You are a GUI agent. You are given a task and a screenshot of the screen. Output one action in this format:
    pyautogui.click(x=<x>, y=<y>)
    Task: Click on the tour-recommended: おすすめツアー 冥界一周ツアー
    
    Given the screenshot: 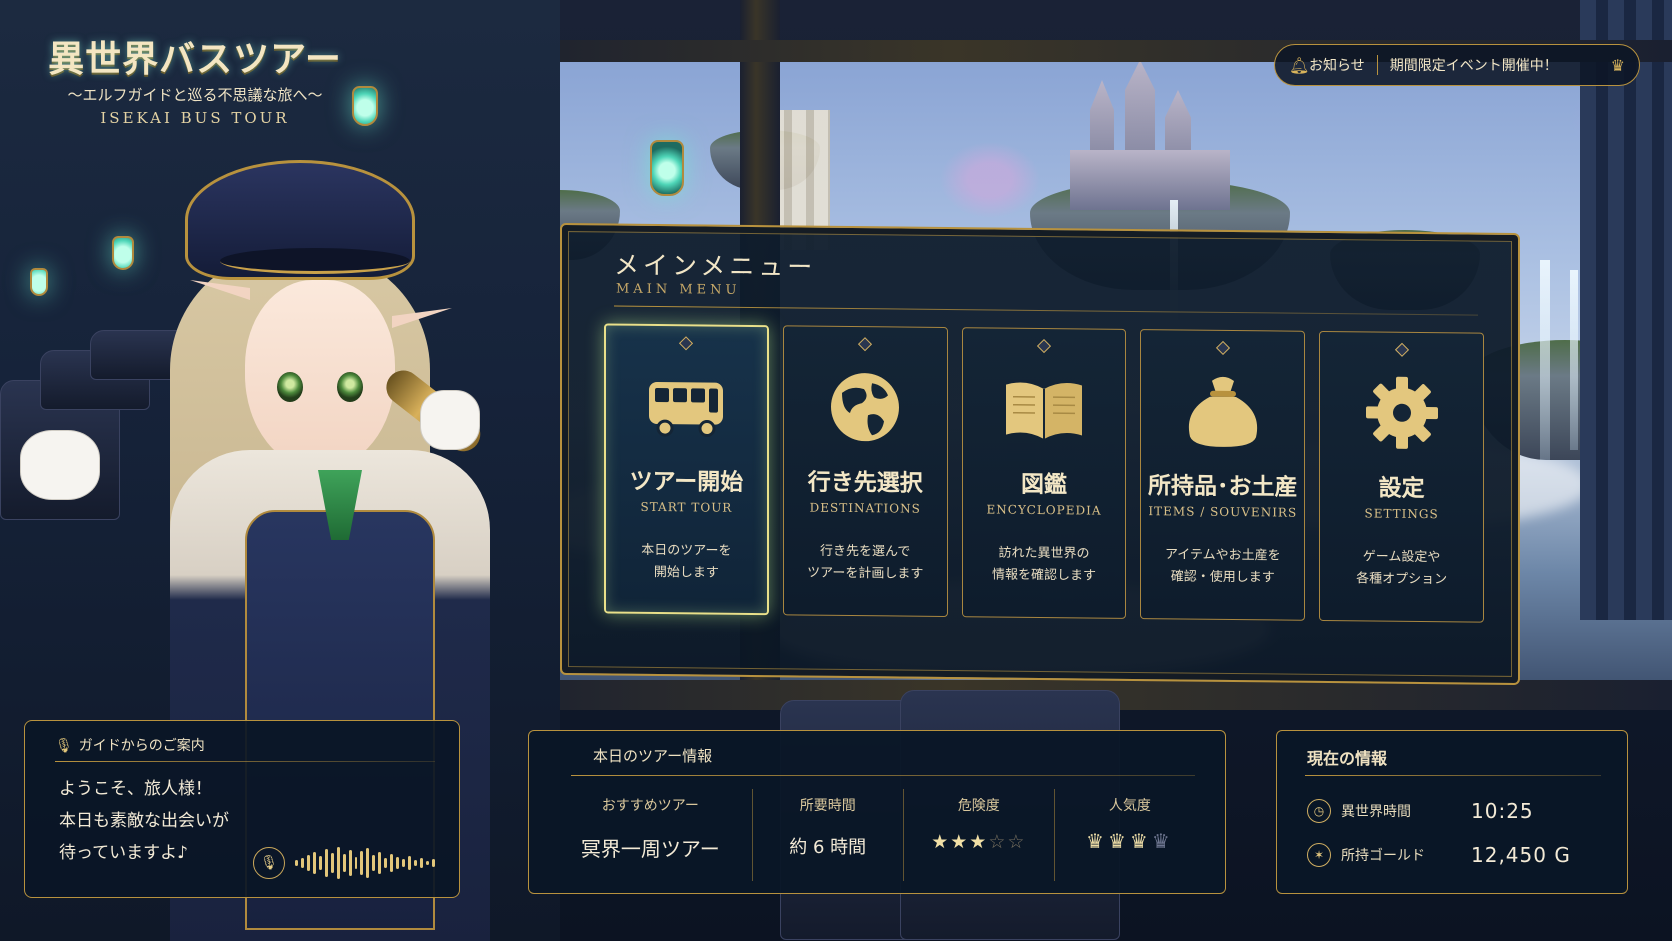 What is the action you would take?
    pyautogui.click(x=651, y=835)
    